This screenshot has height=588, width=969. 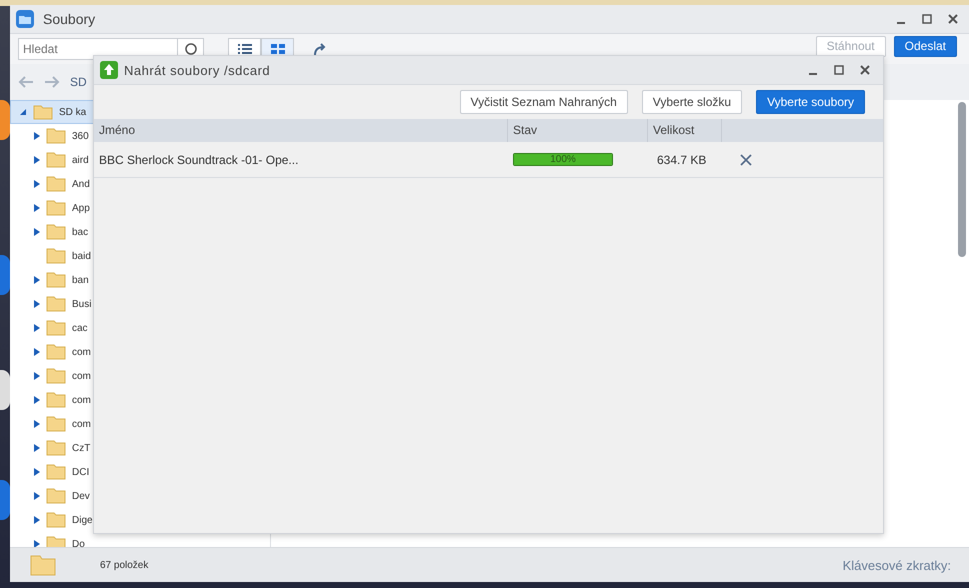 What do you see at coordinates (685, 130) in the screenshot?
I see `column-header: Velikost` at bounding box center [685, 130].